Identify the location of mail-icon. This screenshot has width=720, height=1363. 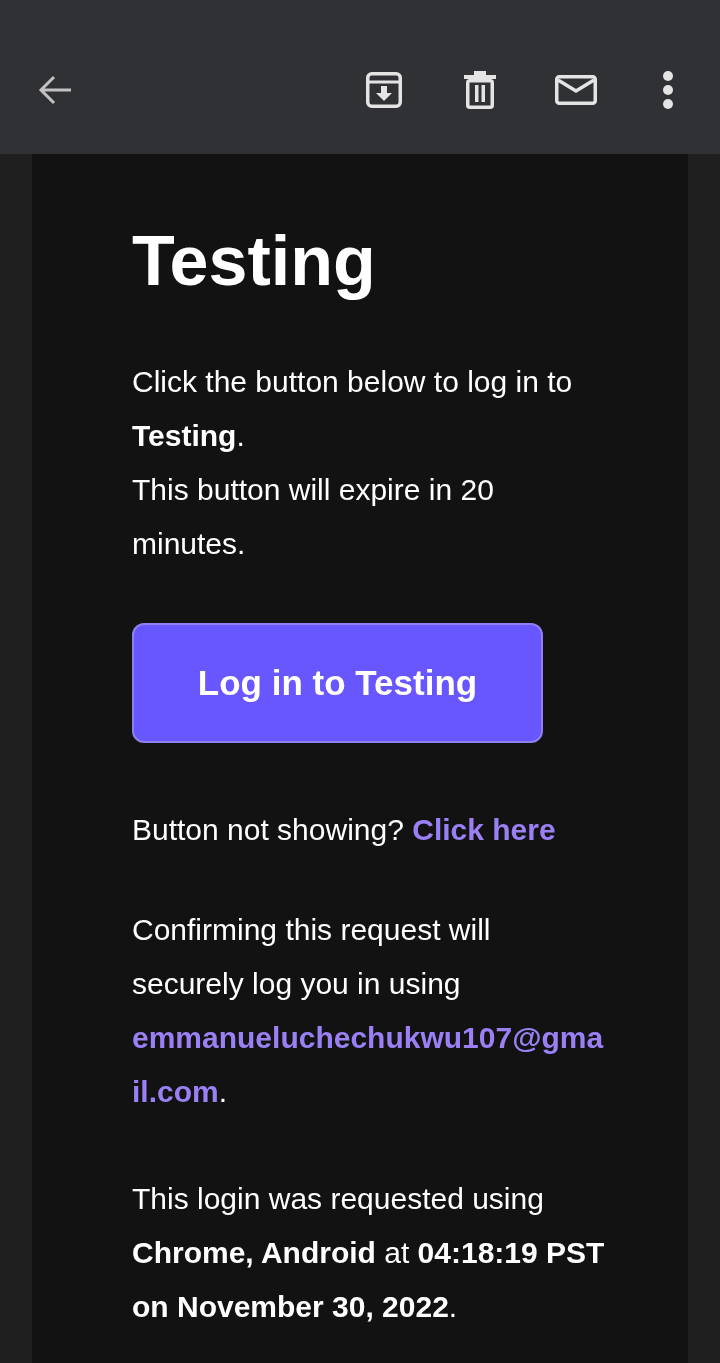
(576, 90).